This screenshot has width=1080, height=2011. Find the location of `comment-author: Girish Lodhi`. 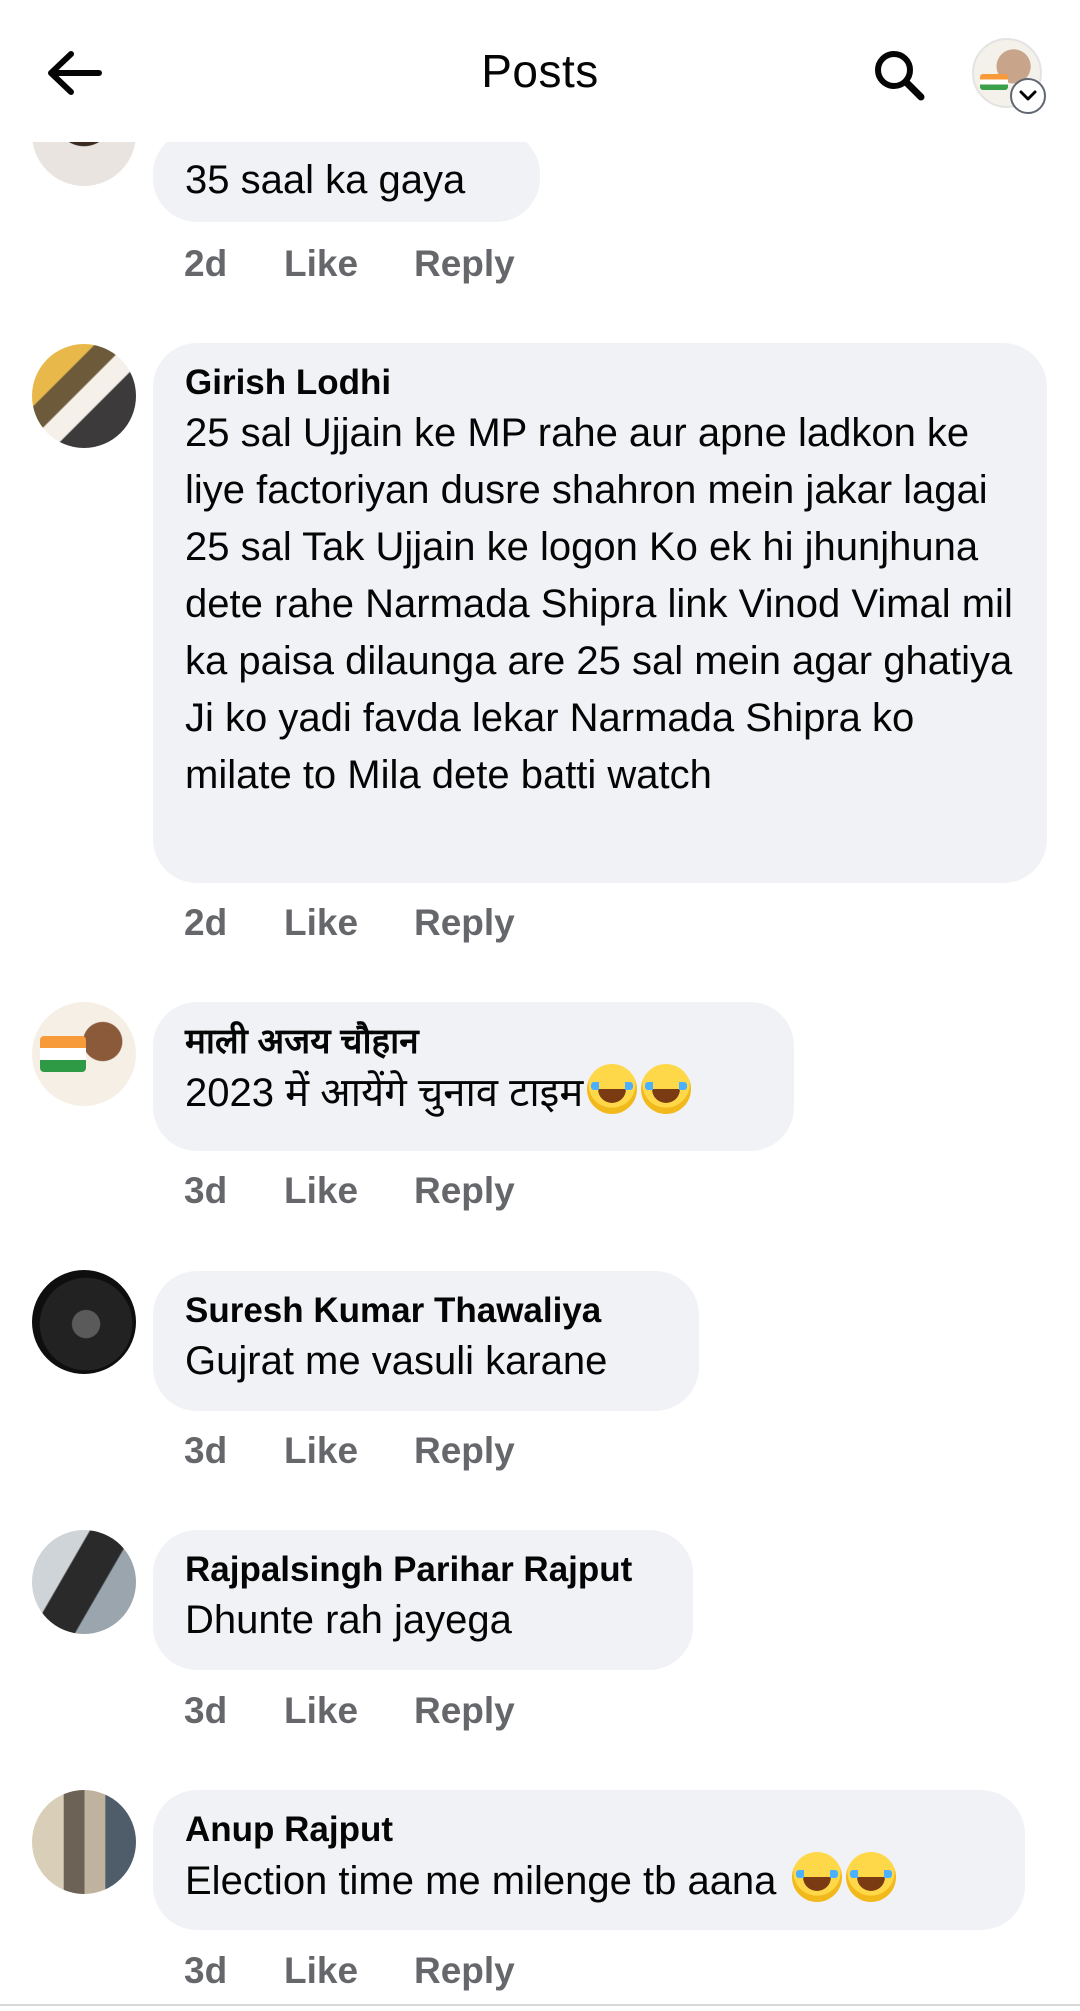

comment-author: Girish Lodhi is located at coordinates (600, 383).